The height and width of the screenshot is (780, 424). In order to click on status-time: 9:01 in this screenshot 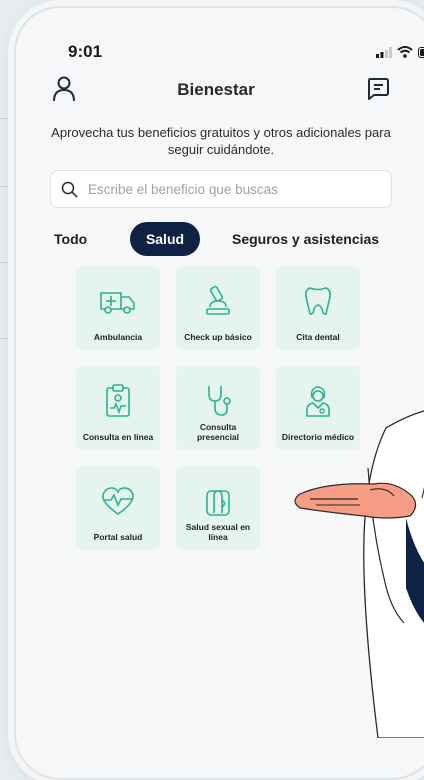, I will do `click(85, 52)`.